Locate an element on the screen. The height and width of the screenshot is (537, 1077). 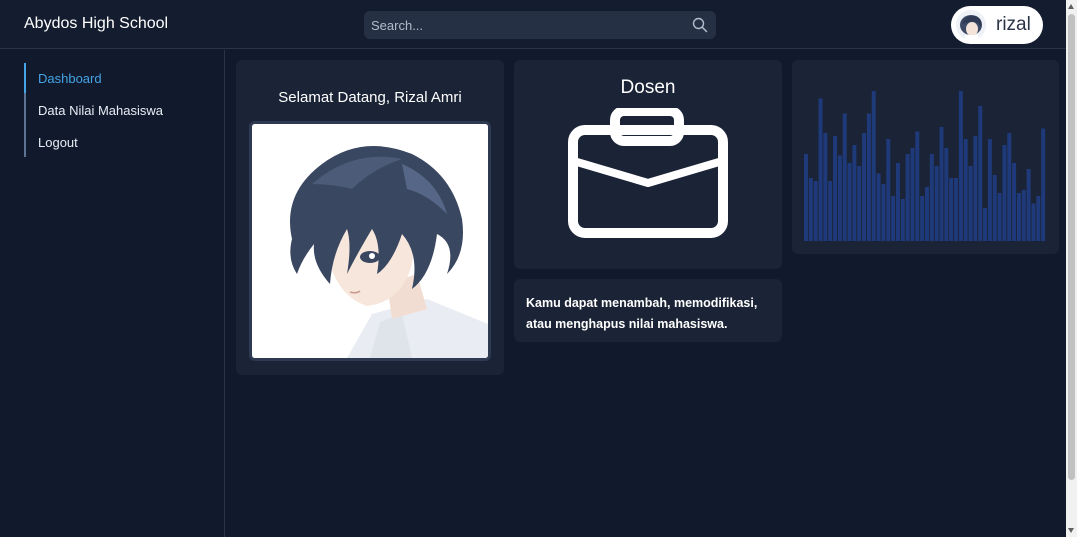
user-menu-button: rizal is located at coordinates (997, 25).